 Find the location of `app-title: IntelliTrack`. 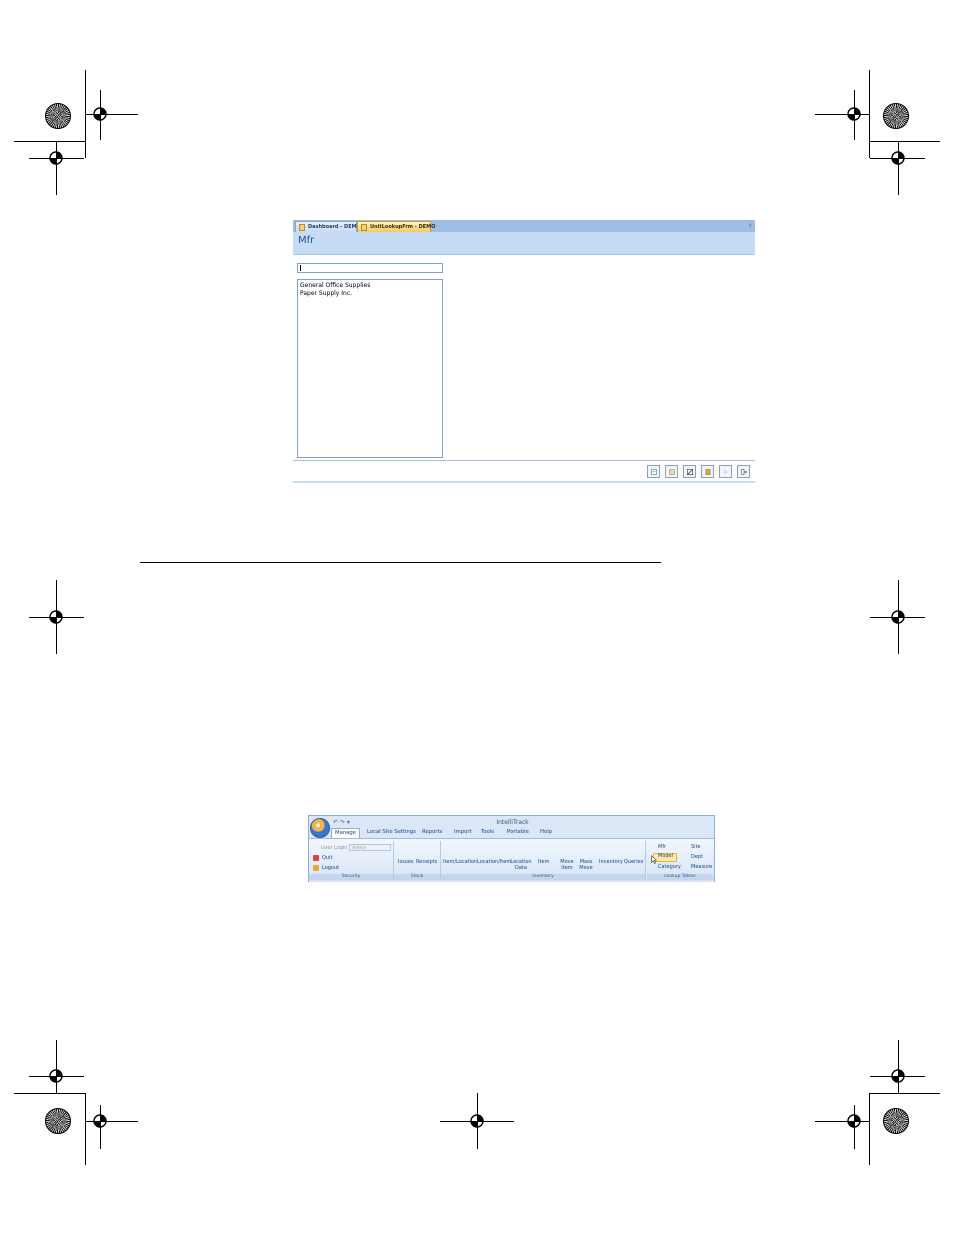

app-title: IntelliTrack is located at coordinates (512, 822).